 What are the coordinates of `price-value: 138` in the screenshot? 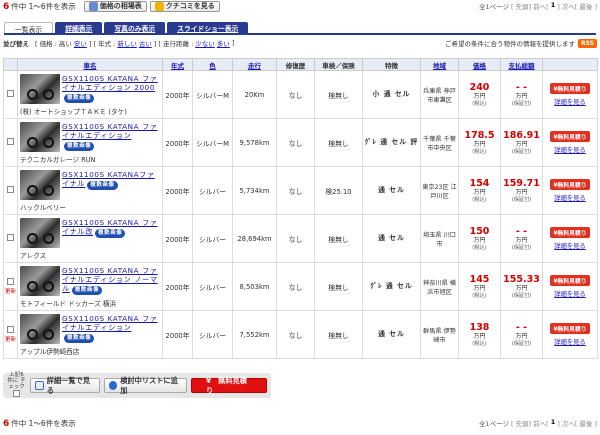 It's located at (479, 327).